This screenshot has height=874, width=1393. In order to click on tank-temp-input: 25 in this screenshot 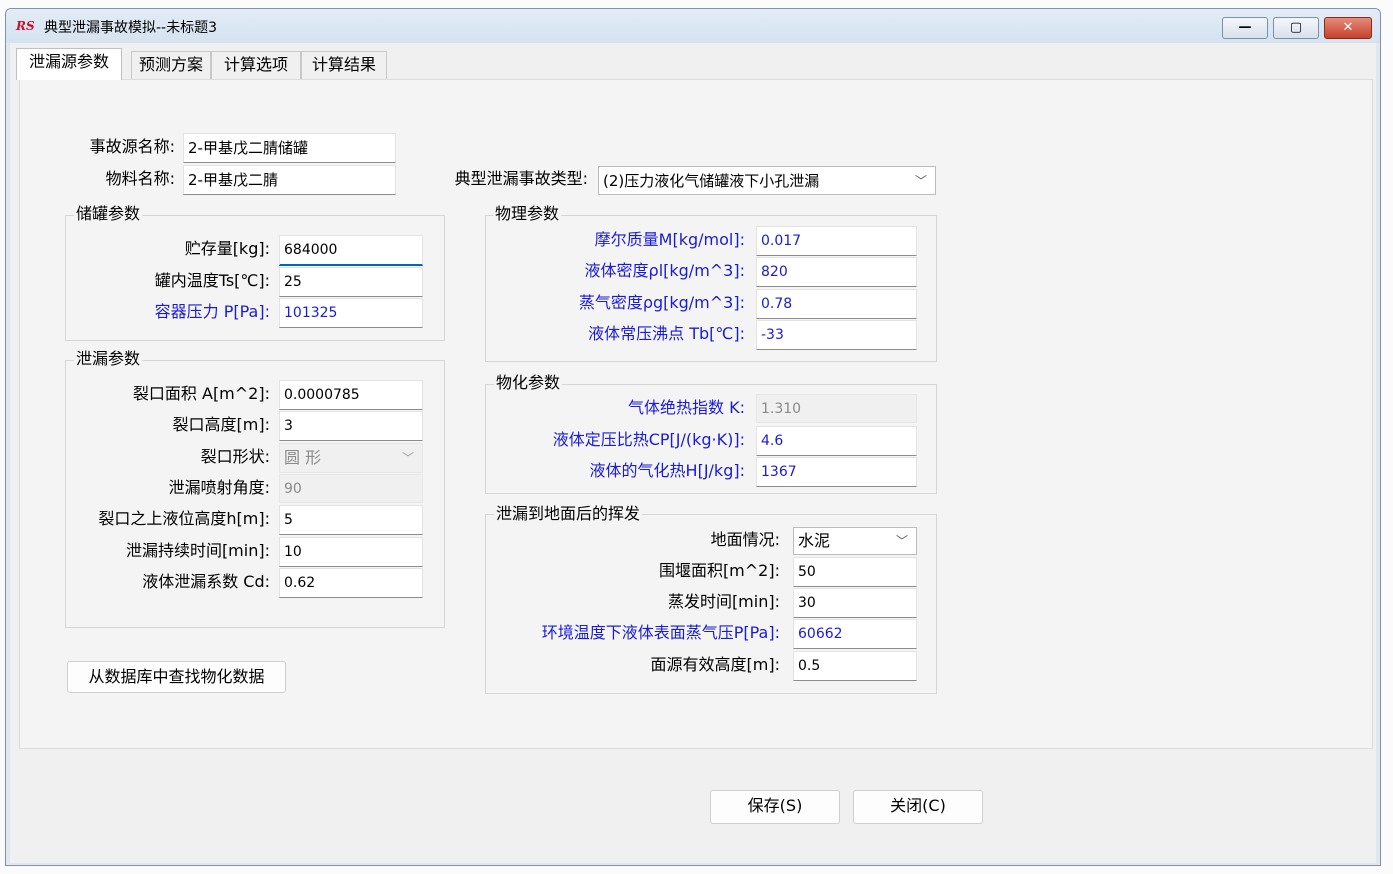, I will do `click(351, 282)`.